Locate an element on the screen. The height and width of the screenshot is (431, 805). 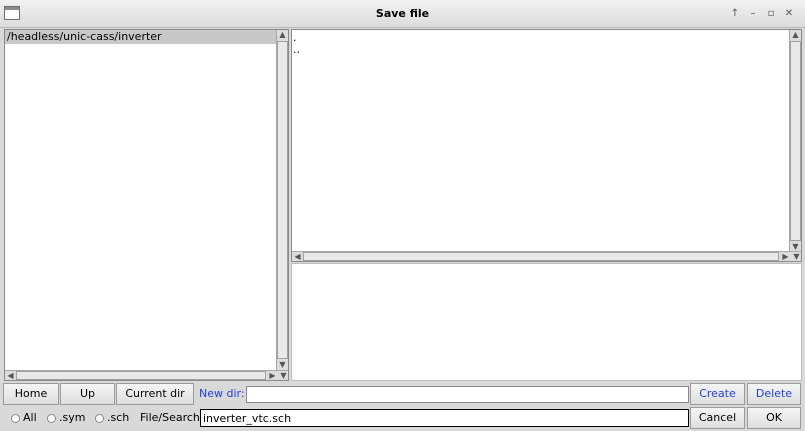
create-button: Create is located at coordinates (717, 394).